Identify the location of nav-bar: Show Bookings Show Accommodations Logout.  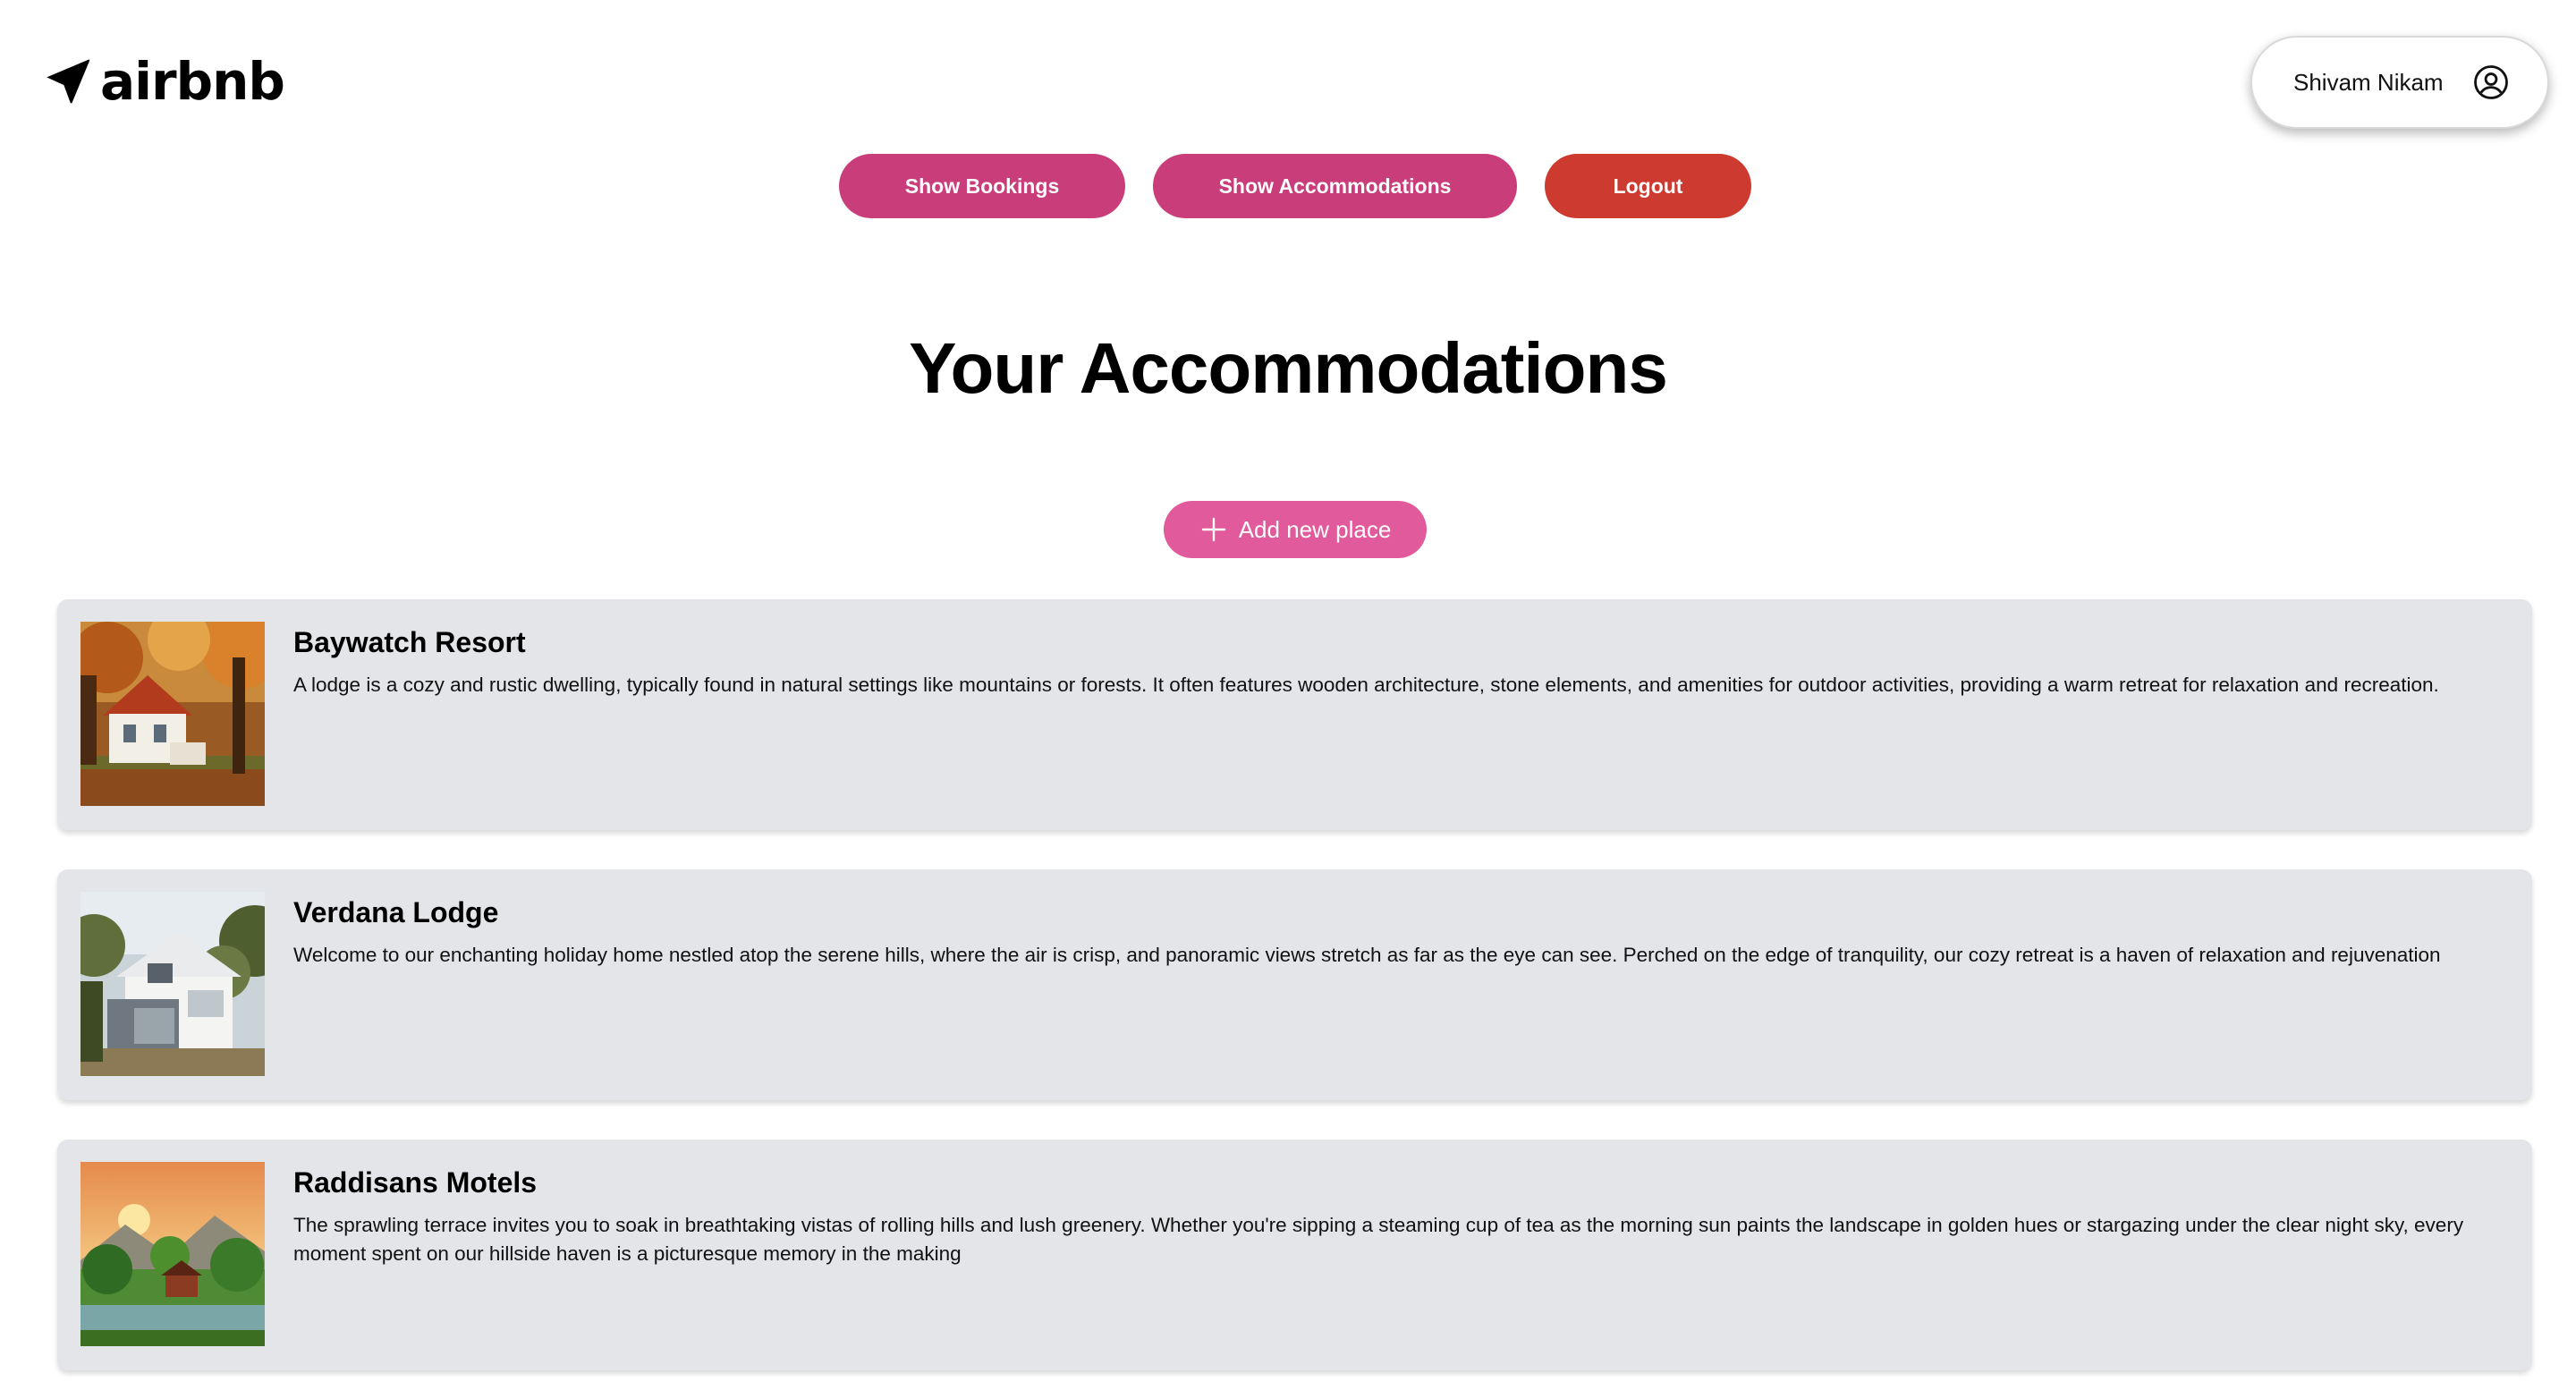
(1288, 186).